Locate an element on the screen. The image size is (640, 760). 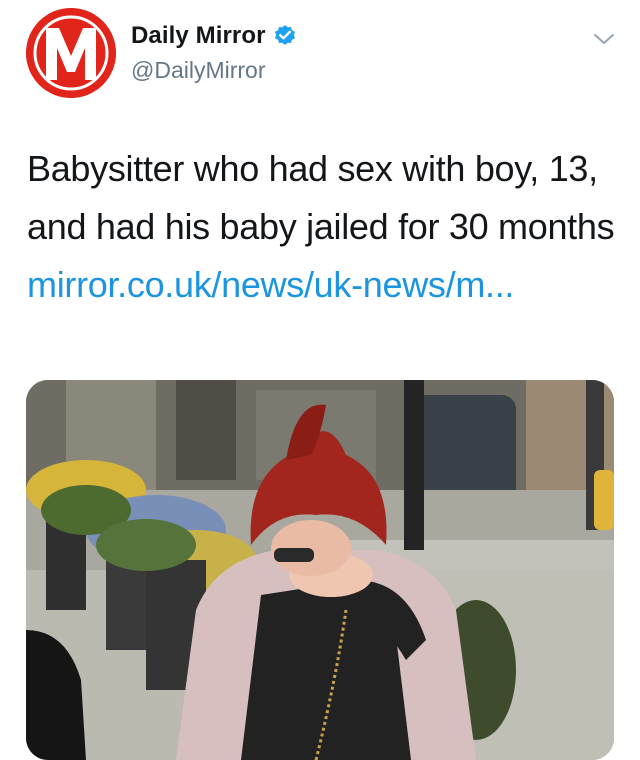
mirror-logo-icon is located at coordinates (71, 53).